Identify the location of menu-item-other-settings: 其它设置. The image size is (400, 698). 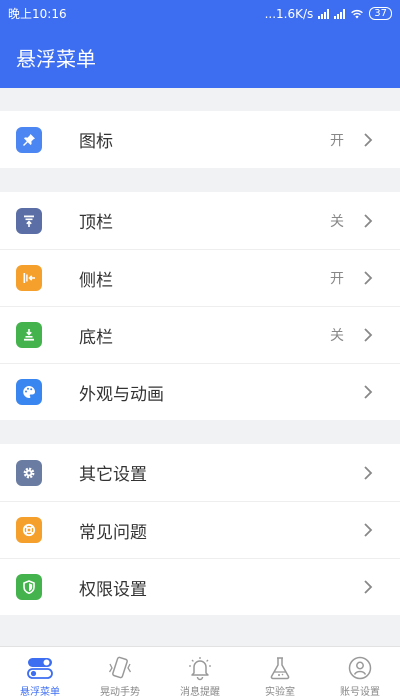
(200, 472).